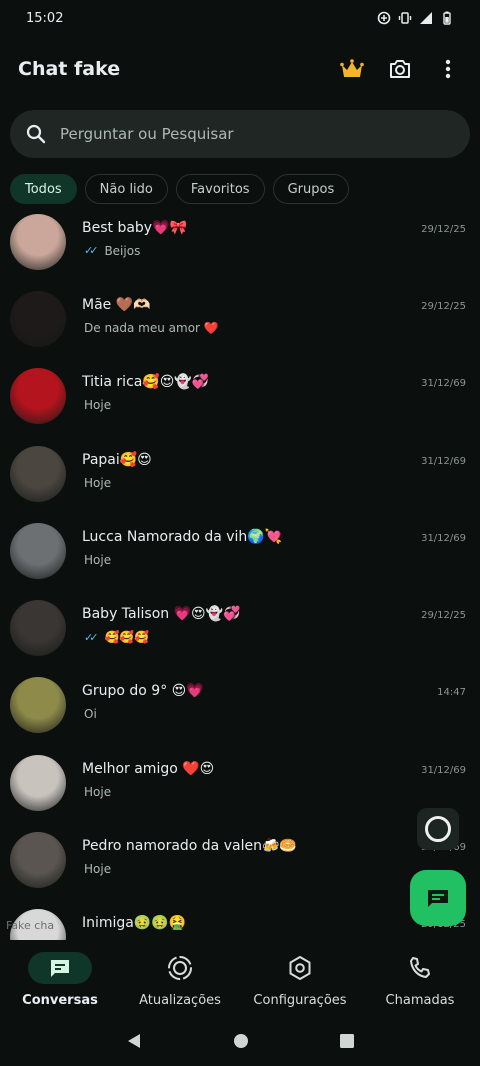 The image size is (480, 1066). Describe the element at coordinates (240, 241) in the screenshot. I see `chat-row: Best baby💗🎀 ✓✓ Beijos 29/12/25` at that location.